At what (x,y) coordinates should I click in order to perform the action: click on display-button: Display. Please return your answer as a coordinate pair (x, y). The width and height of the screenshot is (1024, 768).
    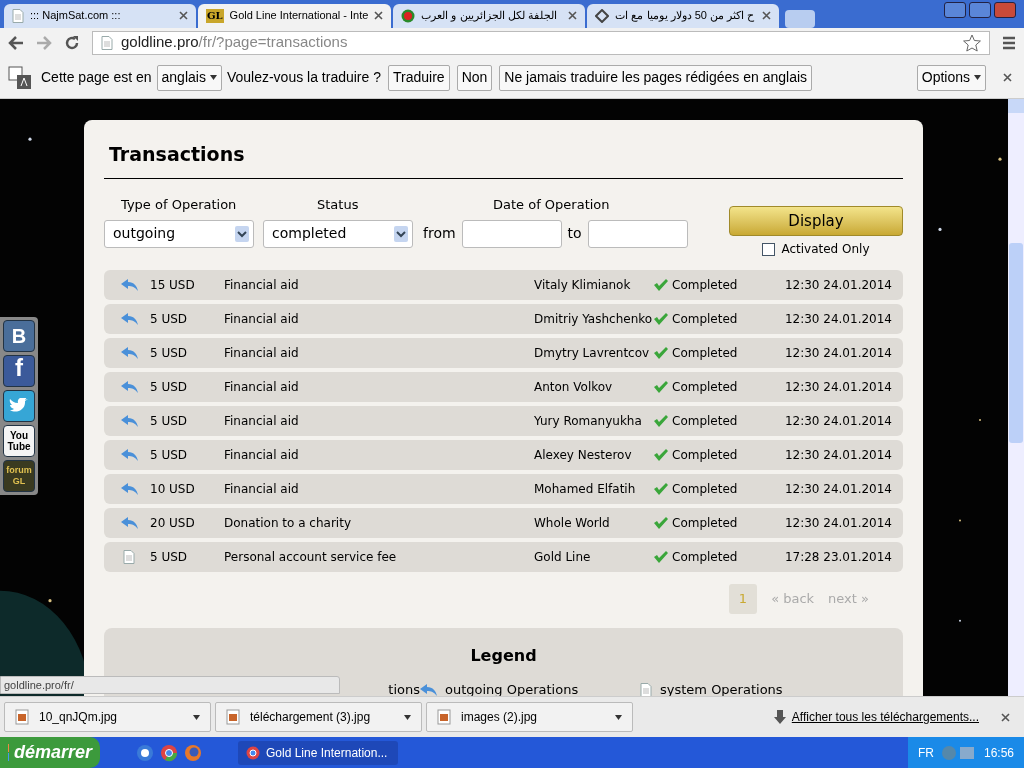
    Looking at the image, I should click on (816, 221).